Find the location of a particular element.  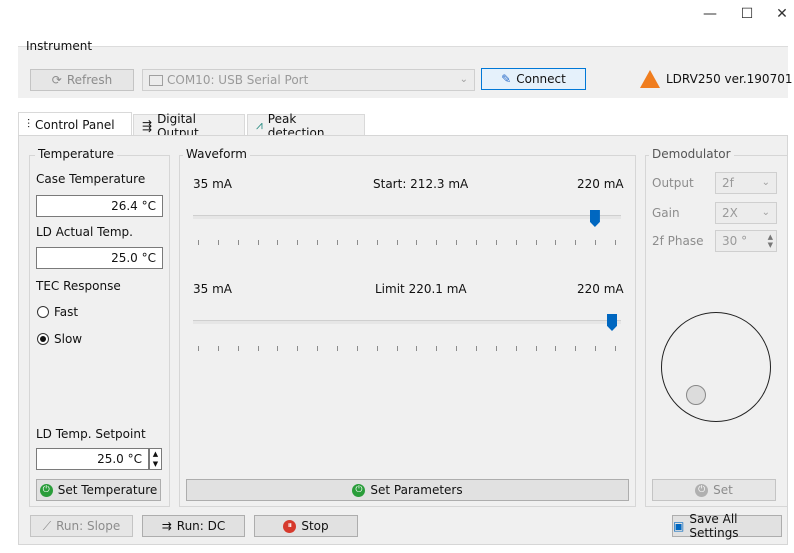

start-max-label: 220 mA is located at coordinates (600, 184).